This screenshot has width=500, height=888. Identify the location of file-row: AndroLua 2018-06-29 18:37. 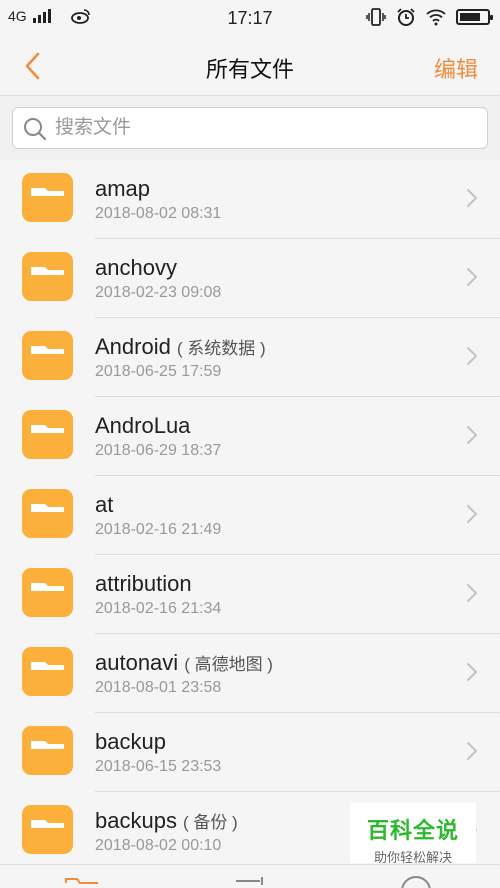
(250, 436).